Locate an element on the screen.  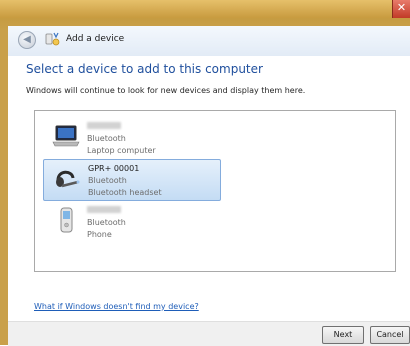
close-button: ✕ is located at coordinates (401, 9).